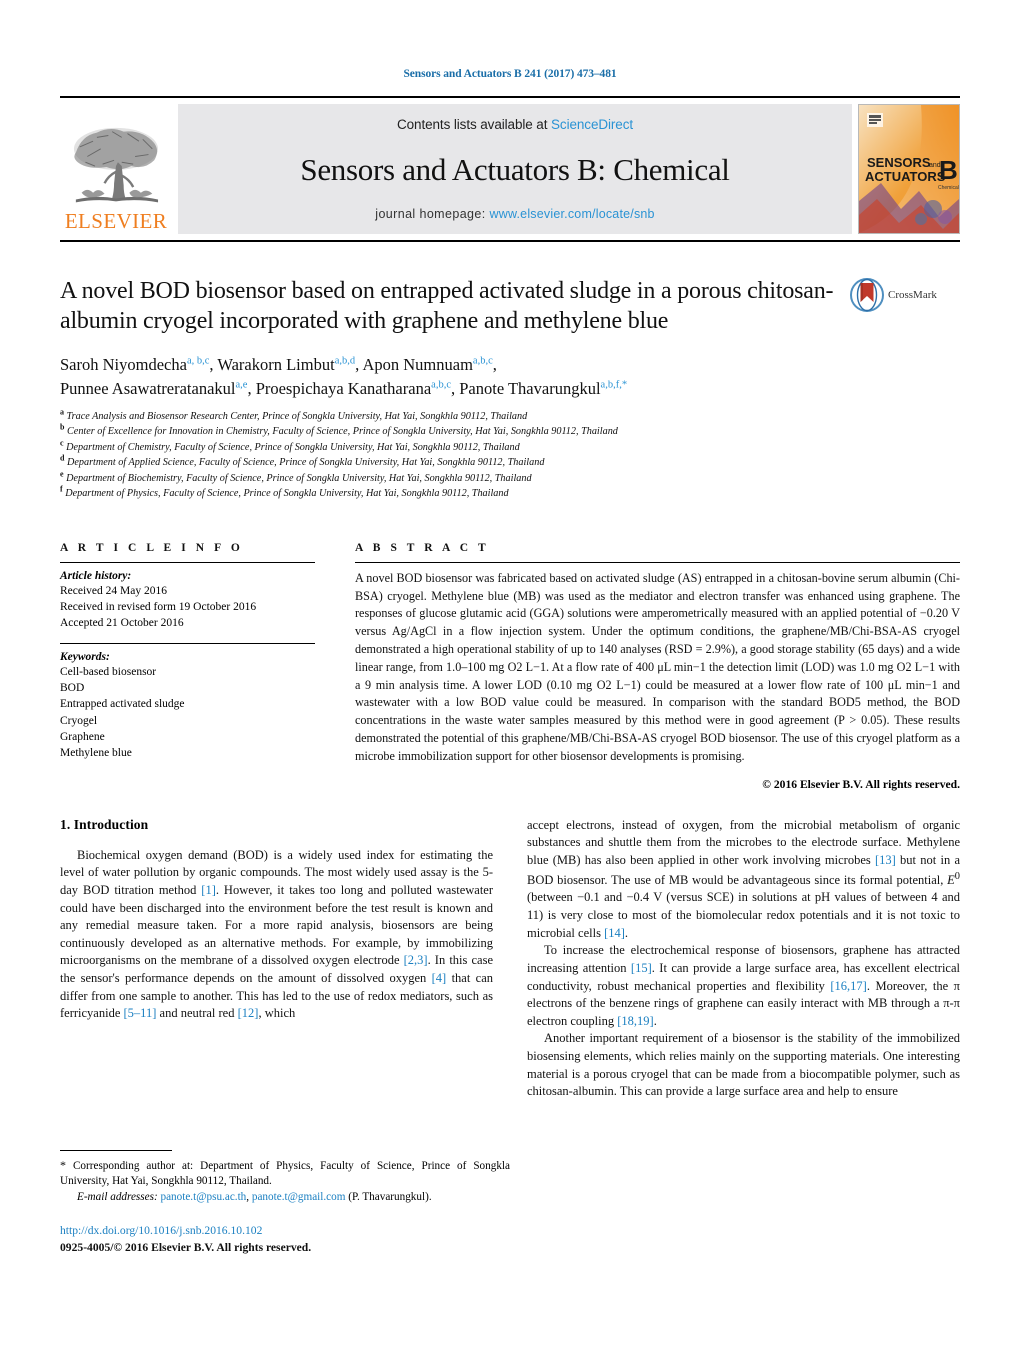 Image resolution: width=1020 pixels, height=1351 pixels. I want to click on keywords-label: Keywords:, so click(85, 656).